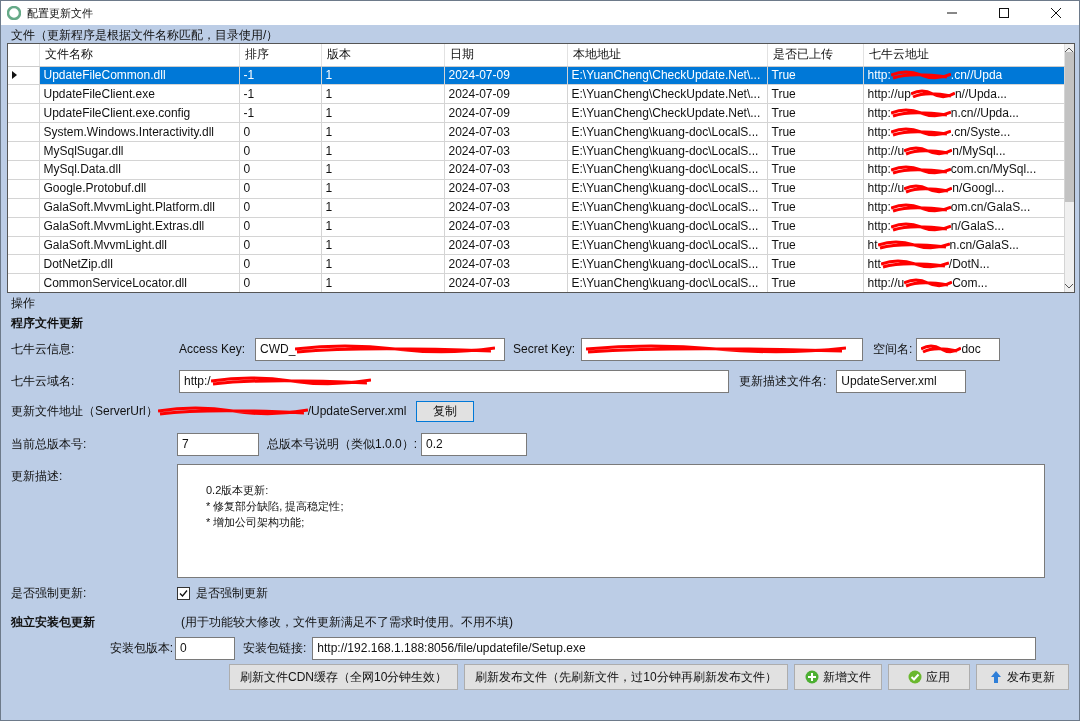 This screenshot has height=721, width=1080. Describe the element at coordinates (14, 13) in the screenshot. I see `app-icon` at that location.